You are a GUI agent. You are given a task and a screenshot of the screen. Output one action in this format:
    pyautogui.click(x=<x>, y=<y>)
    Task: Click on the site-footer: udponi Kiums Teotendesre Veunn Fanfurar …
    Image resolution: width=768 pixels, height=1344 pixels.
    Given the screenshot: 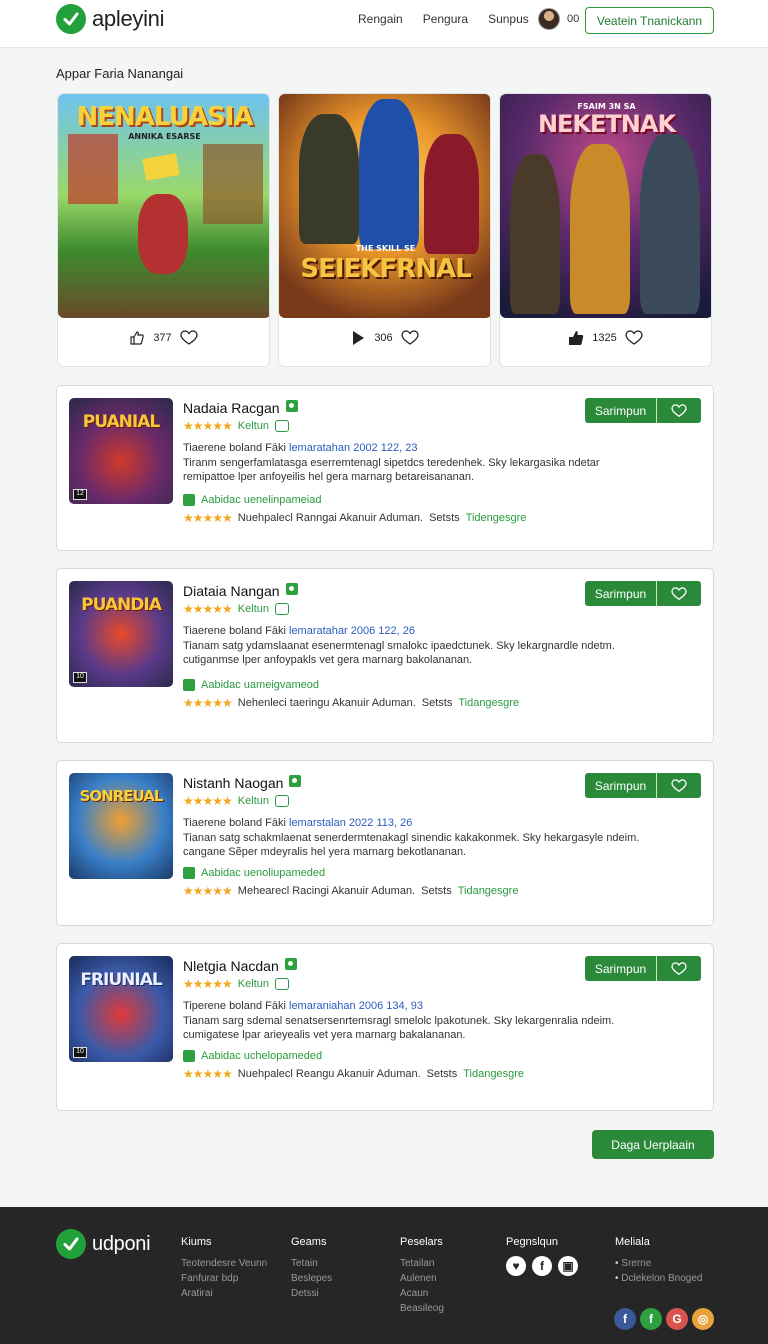 What is the action you would take?
    pyautogui.click(x=384, y=1275)
    